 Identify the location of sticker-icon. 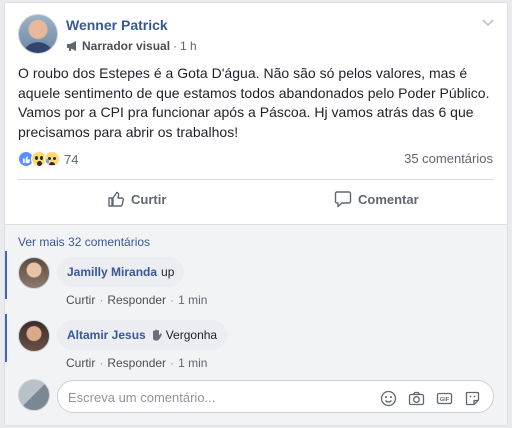
(472, 398).